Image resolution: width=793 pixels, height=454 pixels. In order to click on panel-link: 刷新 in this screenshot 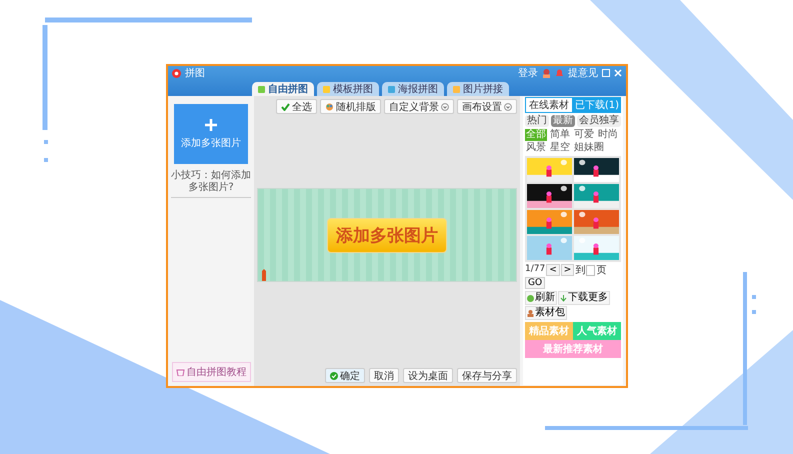, I will do `click(541, 298)`.